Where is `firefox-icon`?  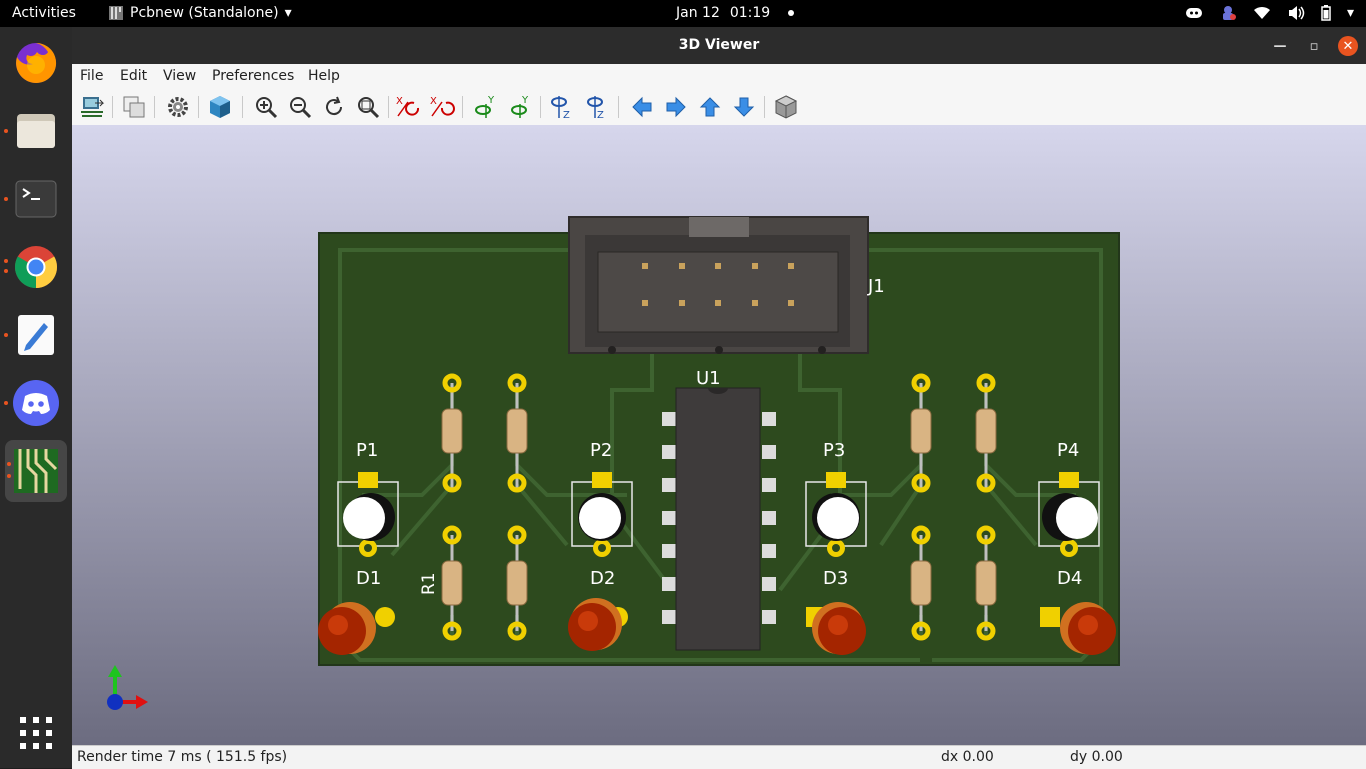 firefox-icon is located at coordinates (36, 62).